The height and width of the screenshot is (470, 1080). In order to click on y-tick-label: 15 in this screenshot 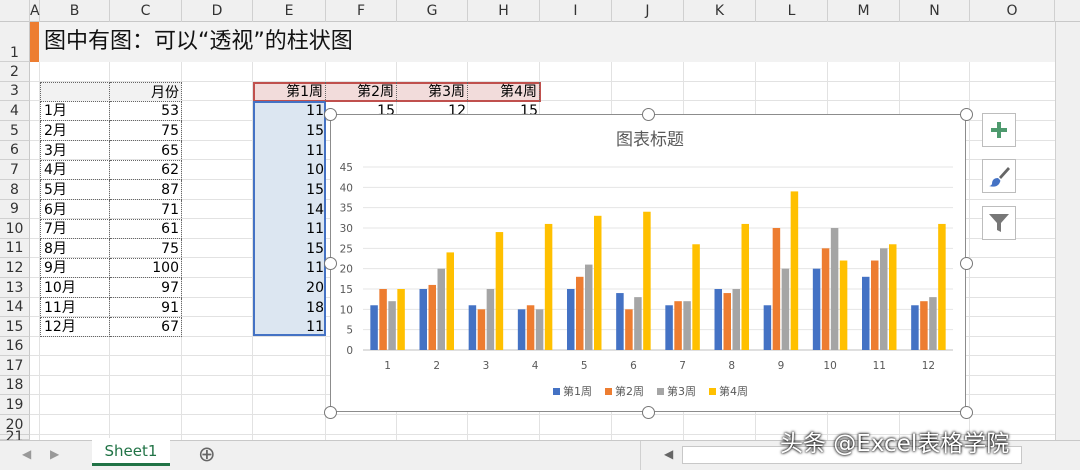, I will do `click(346, 290)`.